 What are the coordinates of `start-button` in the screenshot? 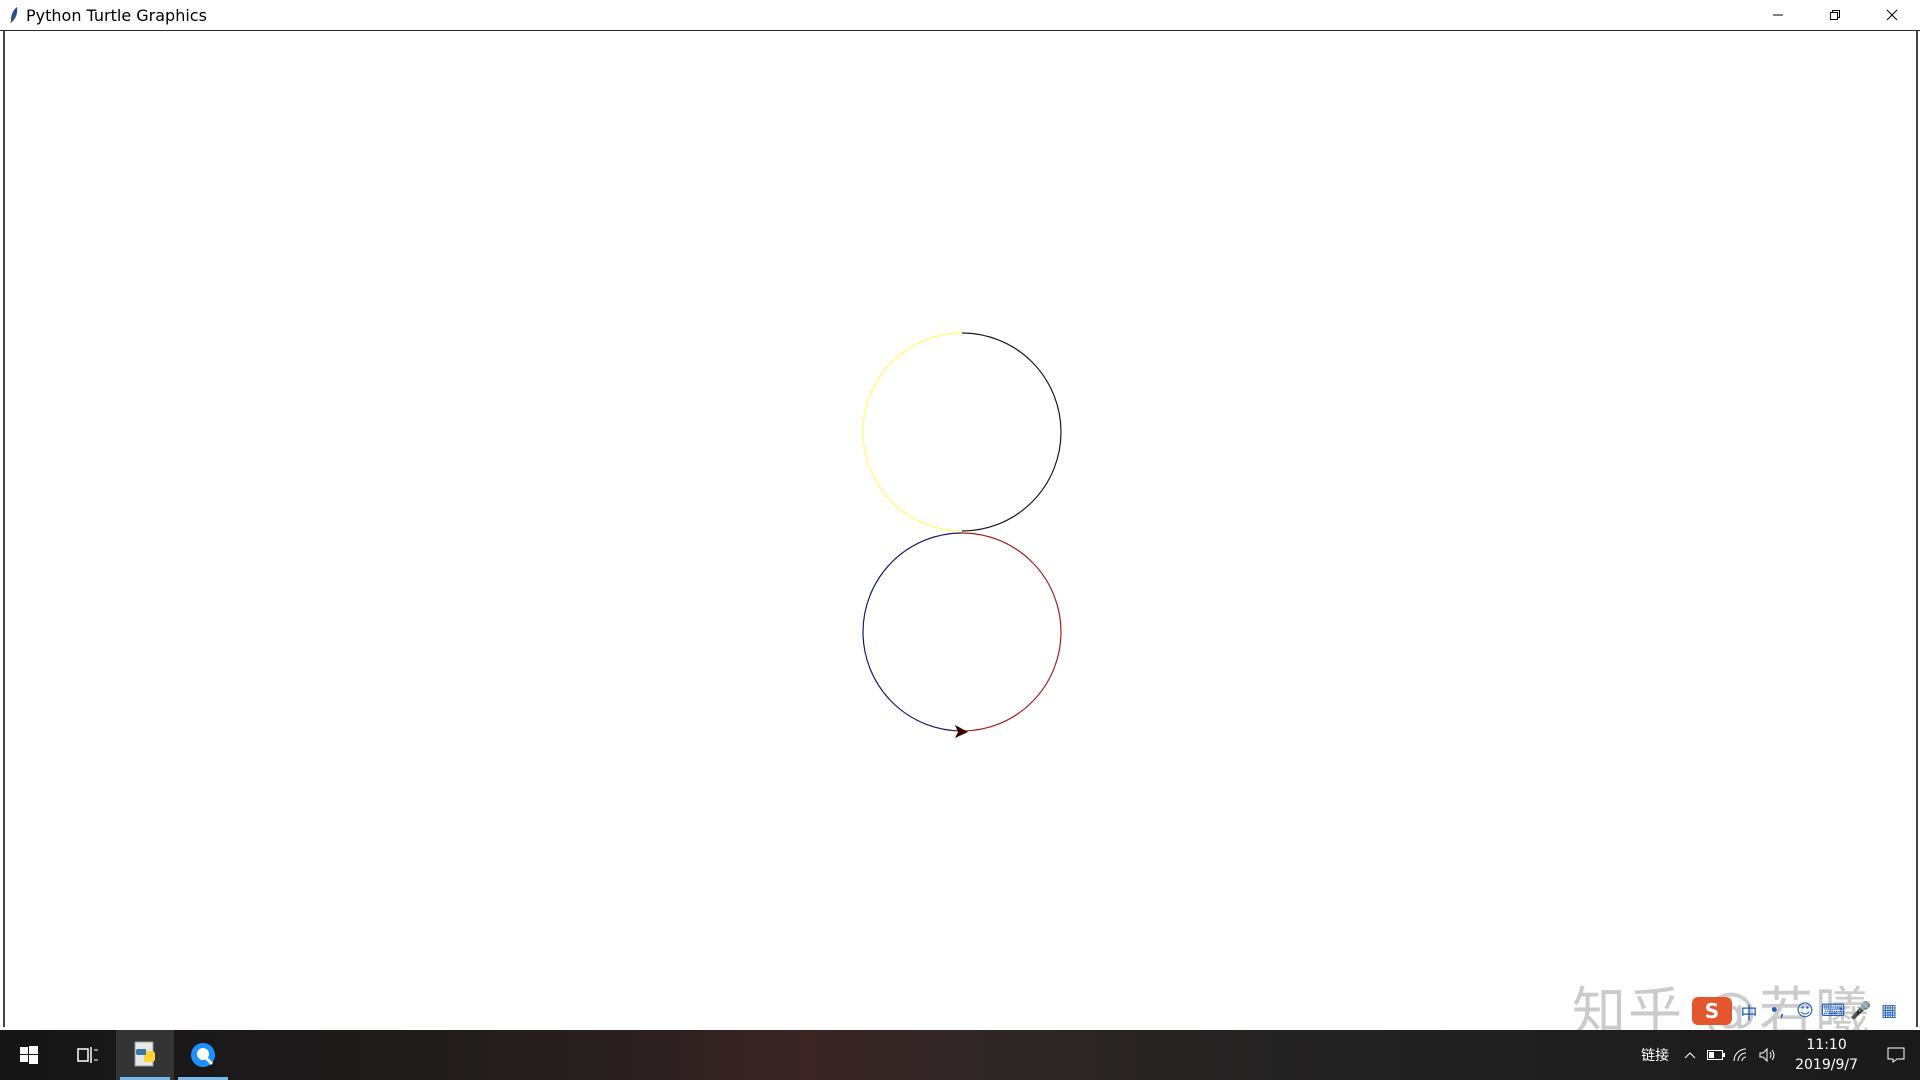 It's located at (29, 1055).